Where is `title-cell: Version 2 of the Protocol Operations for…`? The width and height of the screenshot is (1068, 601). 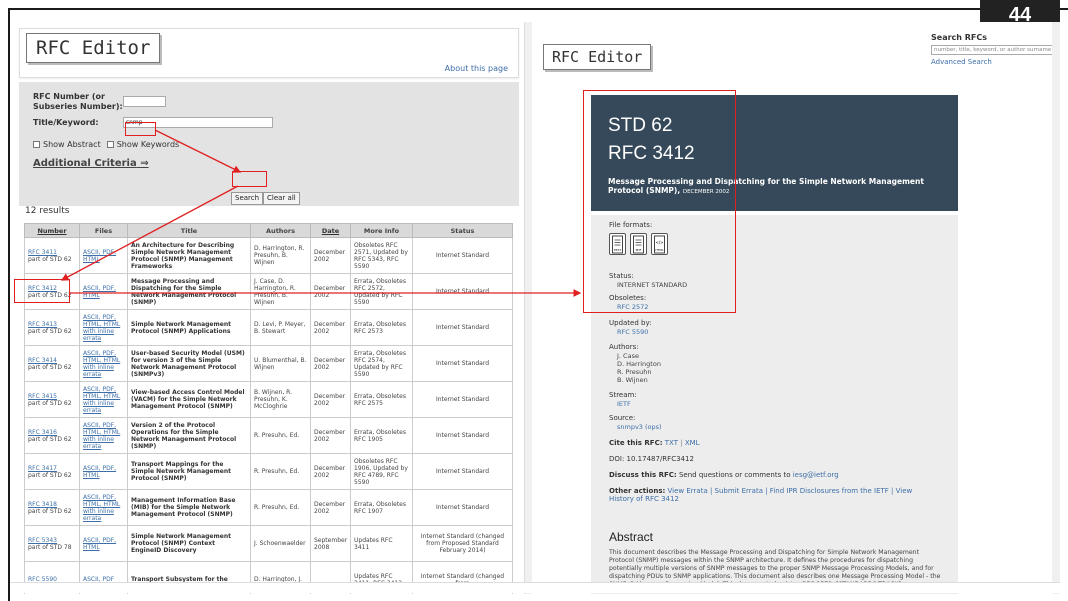
title-cell: Version 2 of the Protocol Operations for… is located at coordinates (189, 435).